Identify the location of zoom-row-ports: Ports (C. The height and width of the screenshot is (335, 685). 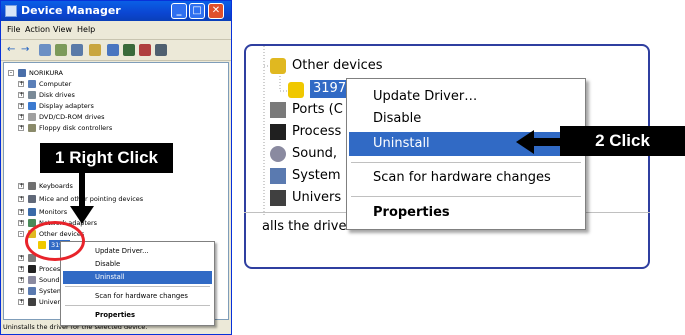
(317, 110).